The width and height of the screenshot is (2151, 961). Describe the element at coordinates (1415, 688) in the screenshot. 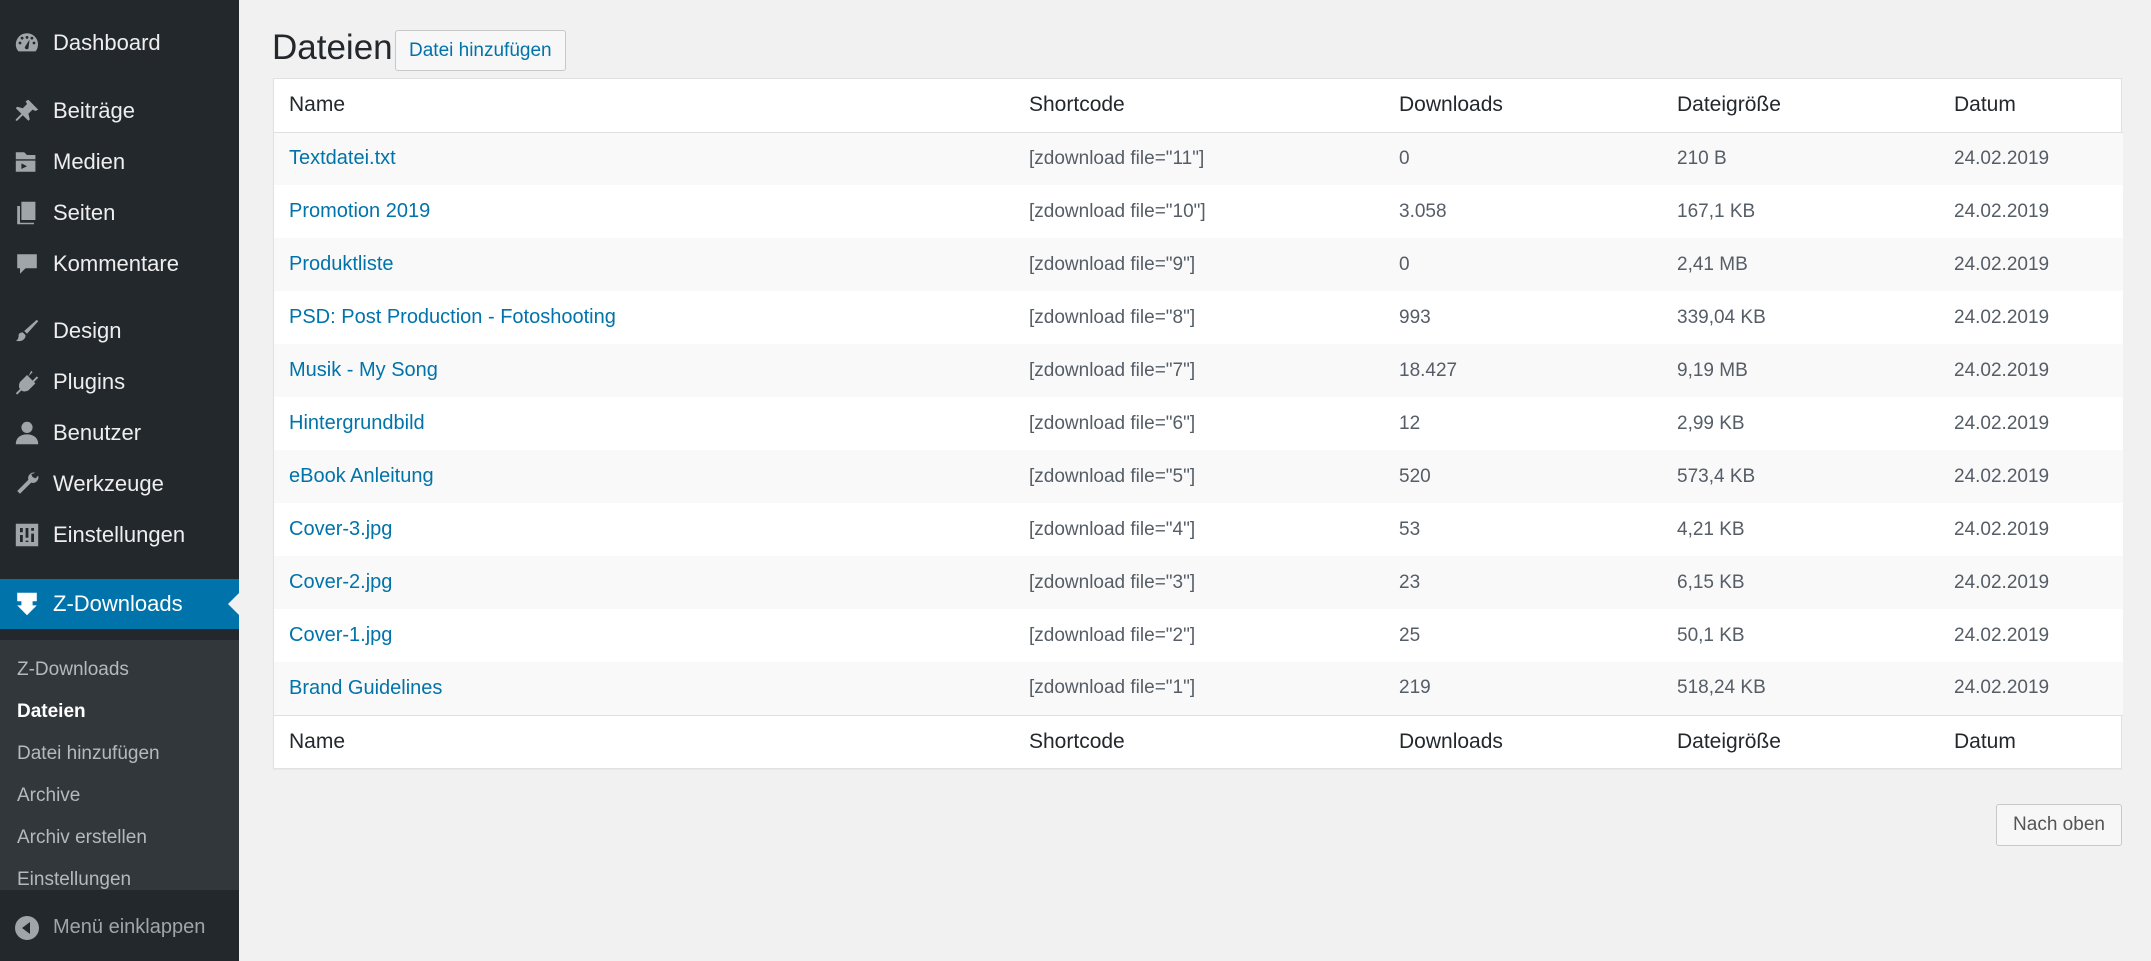

I see `downloads-cell: 219` at that location.